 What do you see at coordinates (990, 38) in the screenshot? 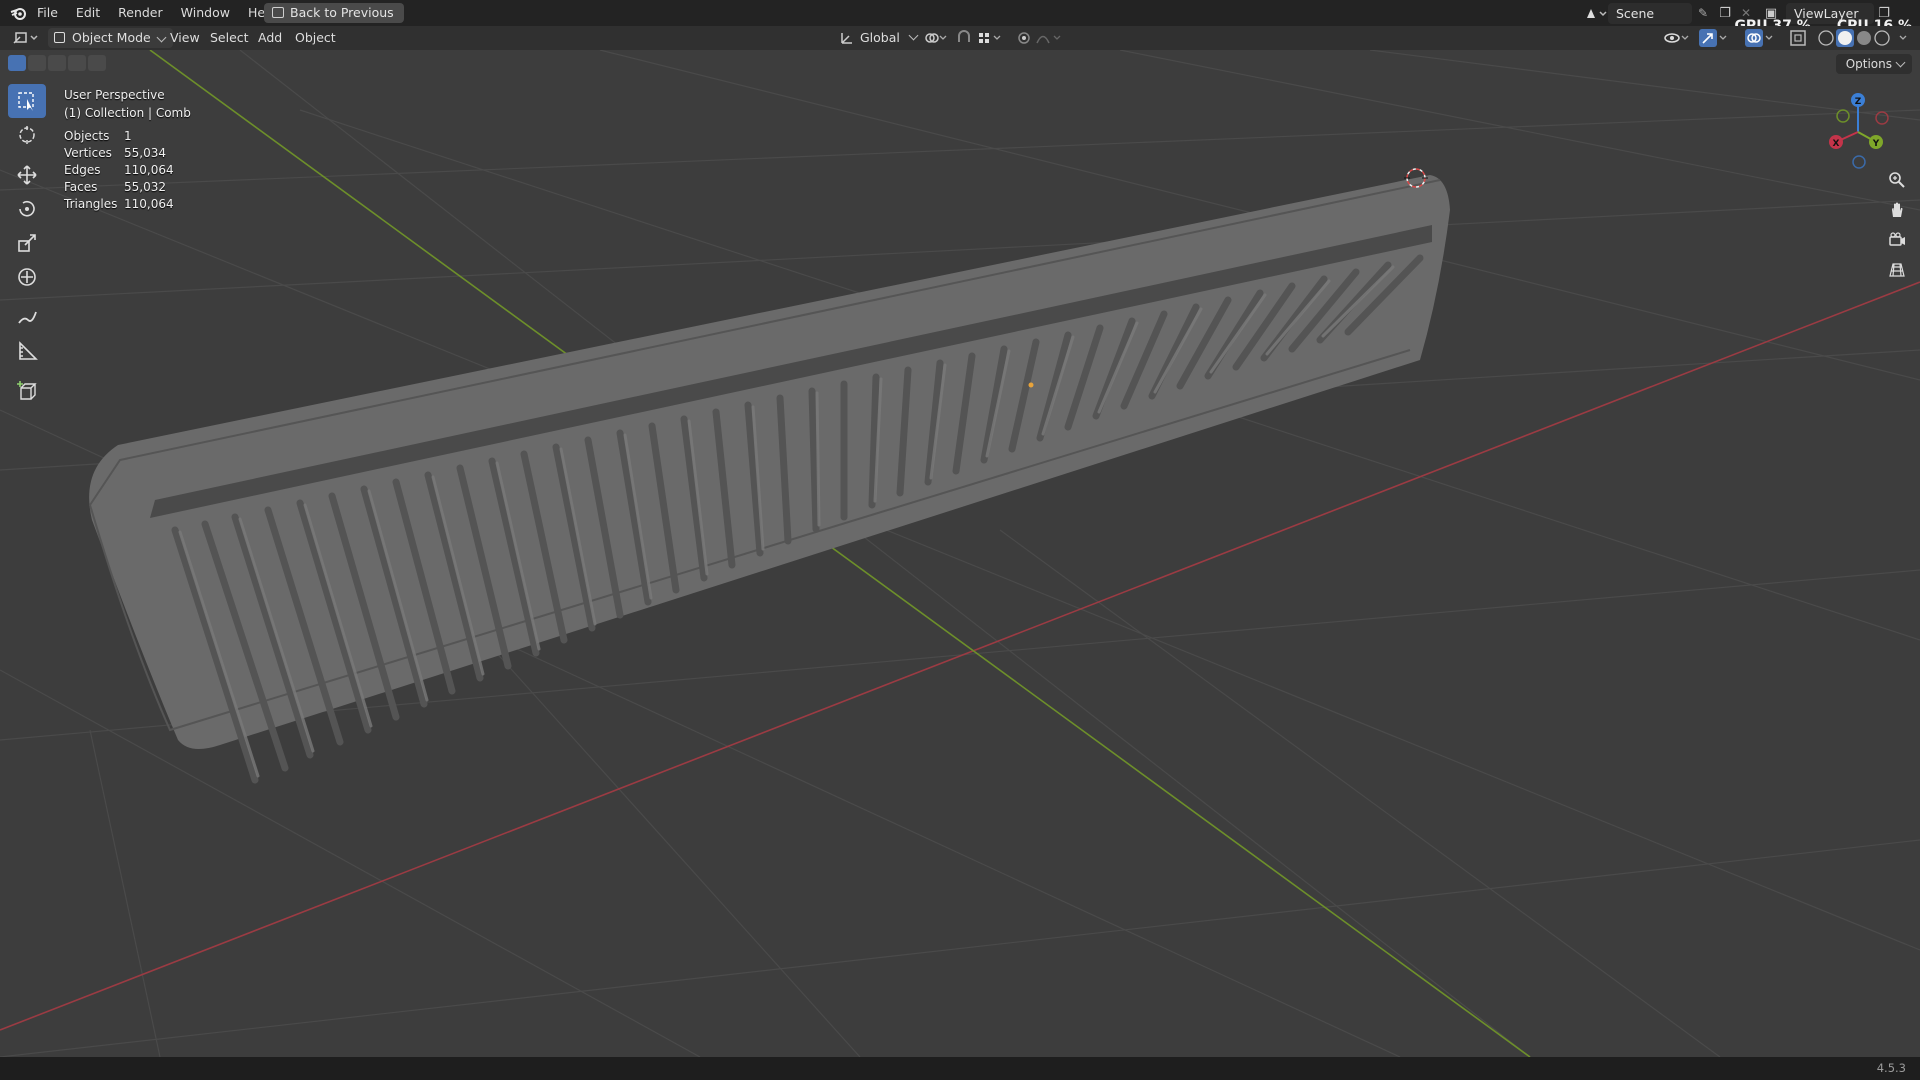
I see `snap-target-icon` at bounding box center [990, 38].